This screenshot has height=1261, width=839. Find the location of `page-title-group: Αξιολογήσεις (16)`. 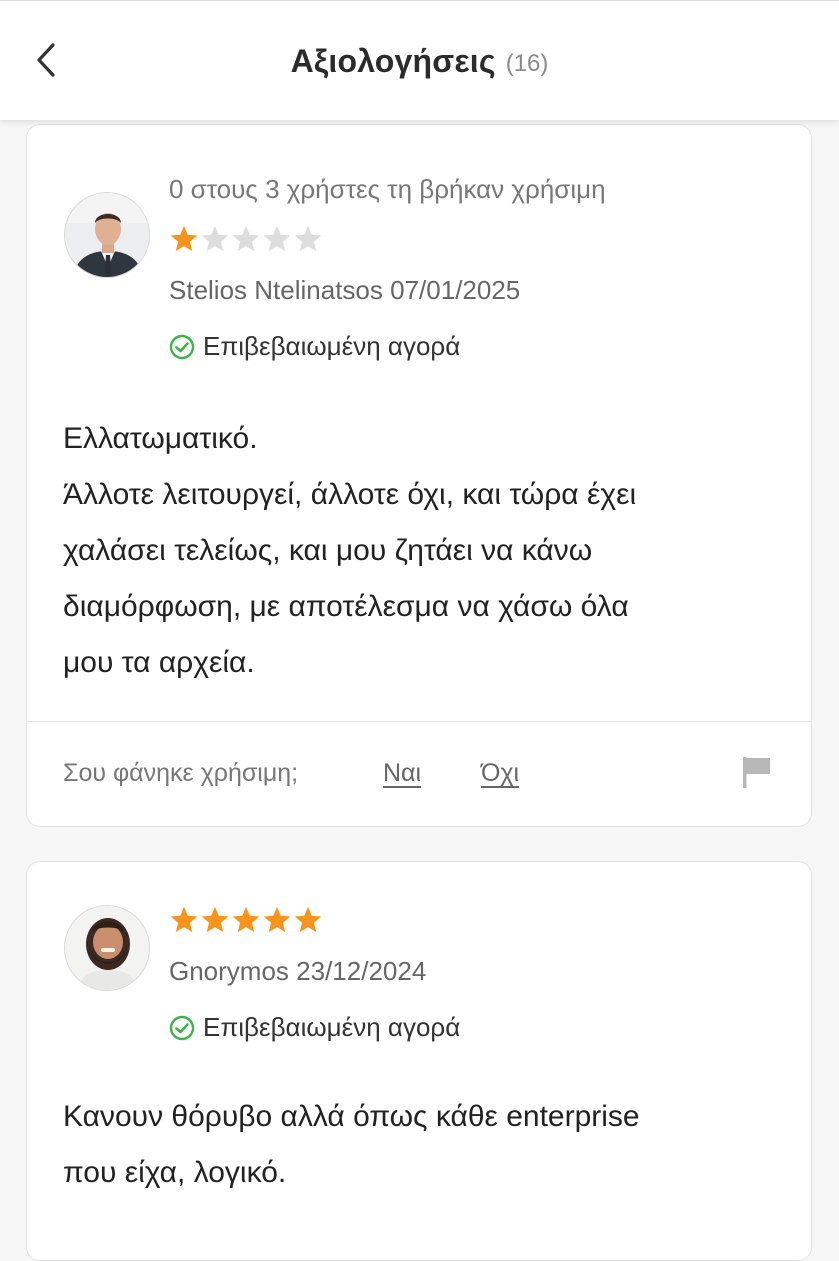

page-title-group: Αξιολογήσεις (16) is located at coordinates (419, 61).